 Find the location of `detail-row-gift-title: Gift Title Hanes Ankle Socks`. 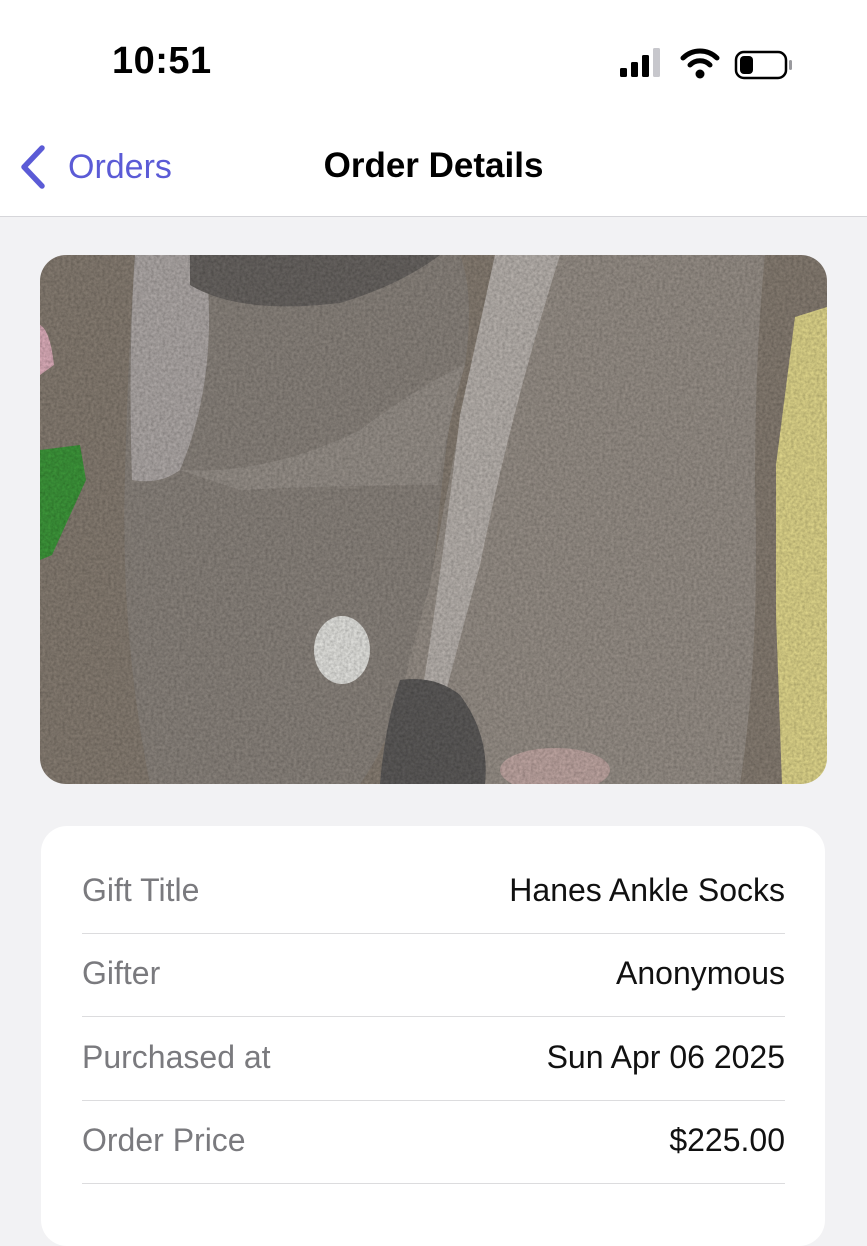

detail-row-gift-title: Gift Title Hanes Ankle Socks is located at coordinates (433, 892).